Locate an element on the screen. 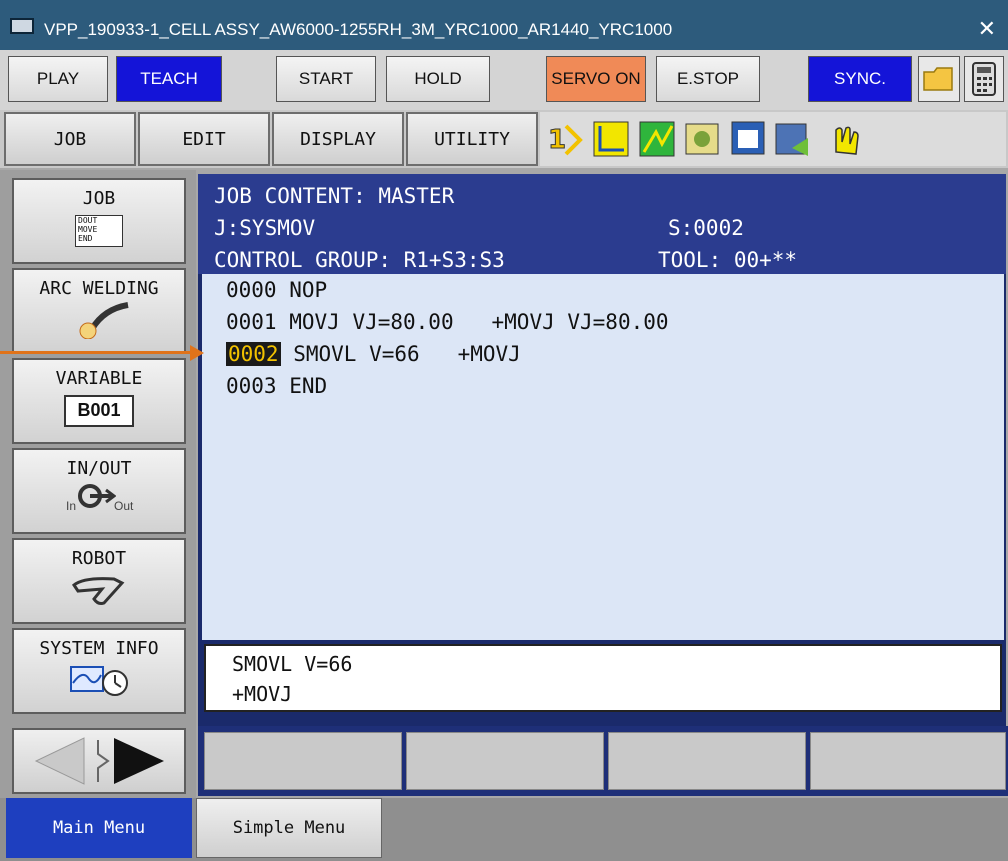 Image resolution: width=1008 pixels, height=861 pixels. keypad-icon is located at coordinates (984, 79).